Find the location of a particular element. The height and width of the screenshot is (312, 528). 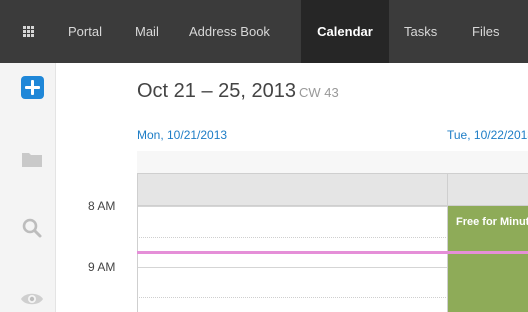

grid-icon is located at coordinates (28, 31).